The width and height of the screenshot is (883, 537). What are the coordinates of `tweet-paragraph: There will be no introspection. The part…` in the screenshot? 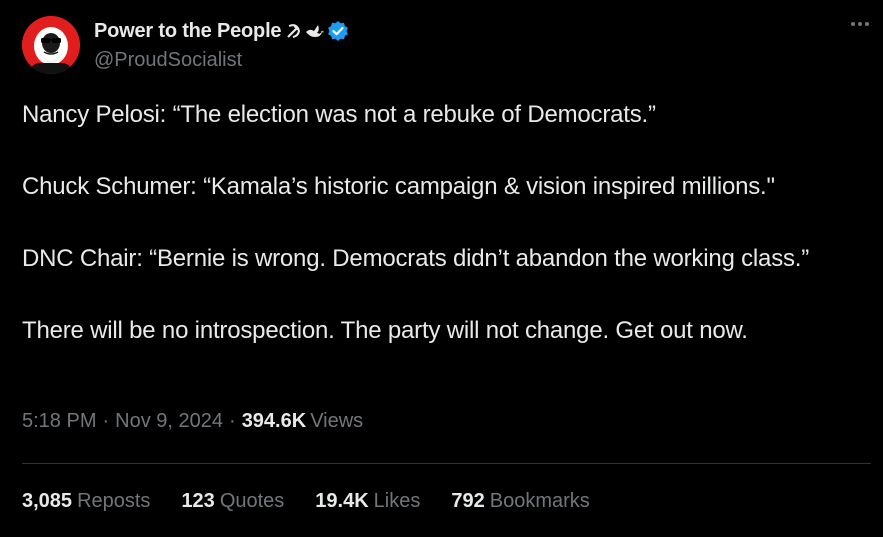 It's located at (385, 330).